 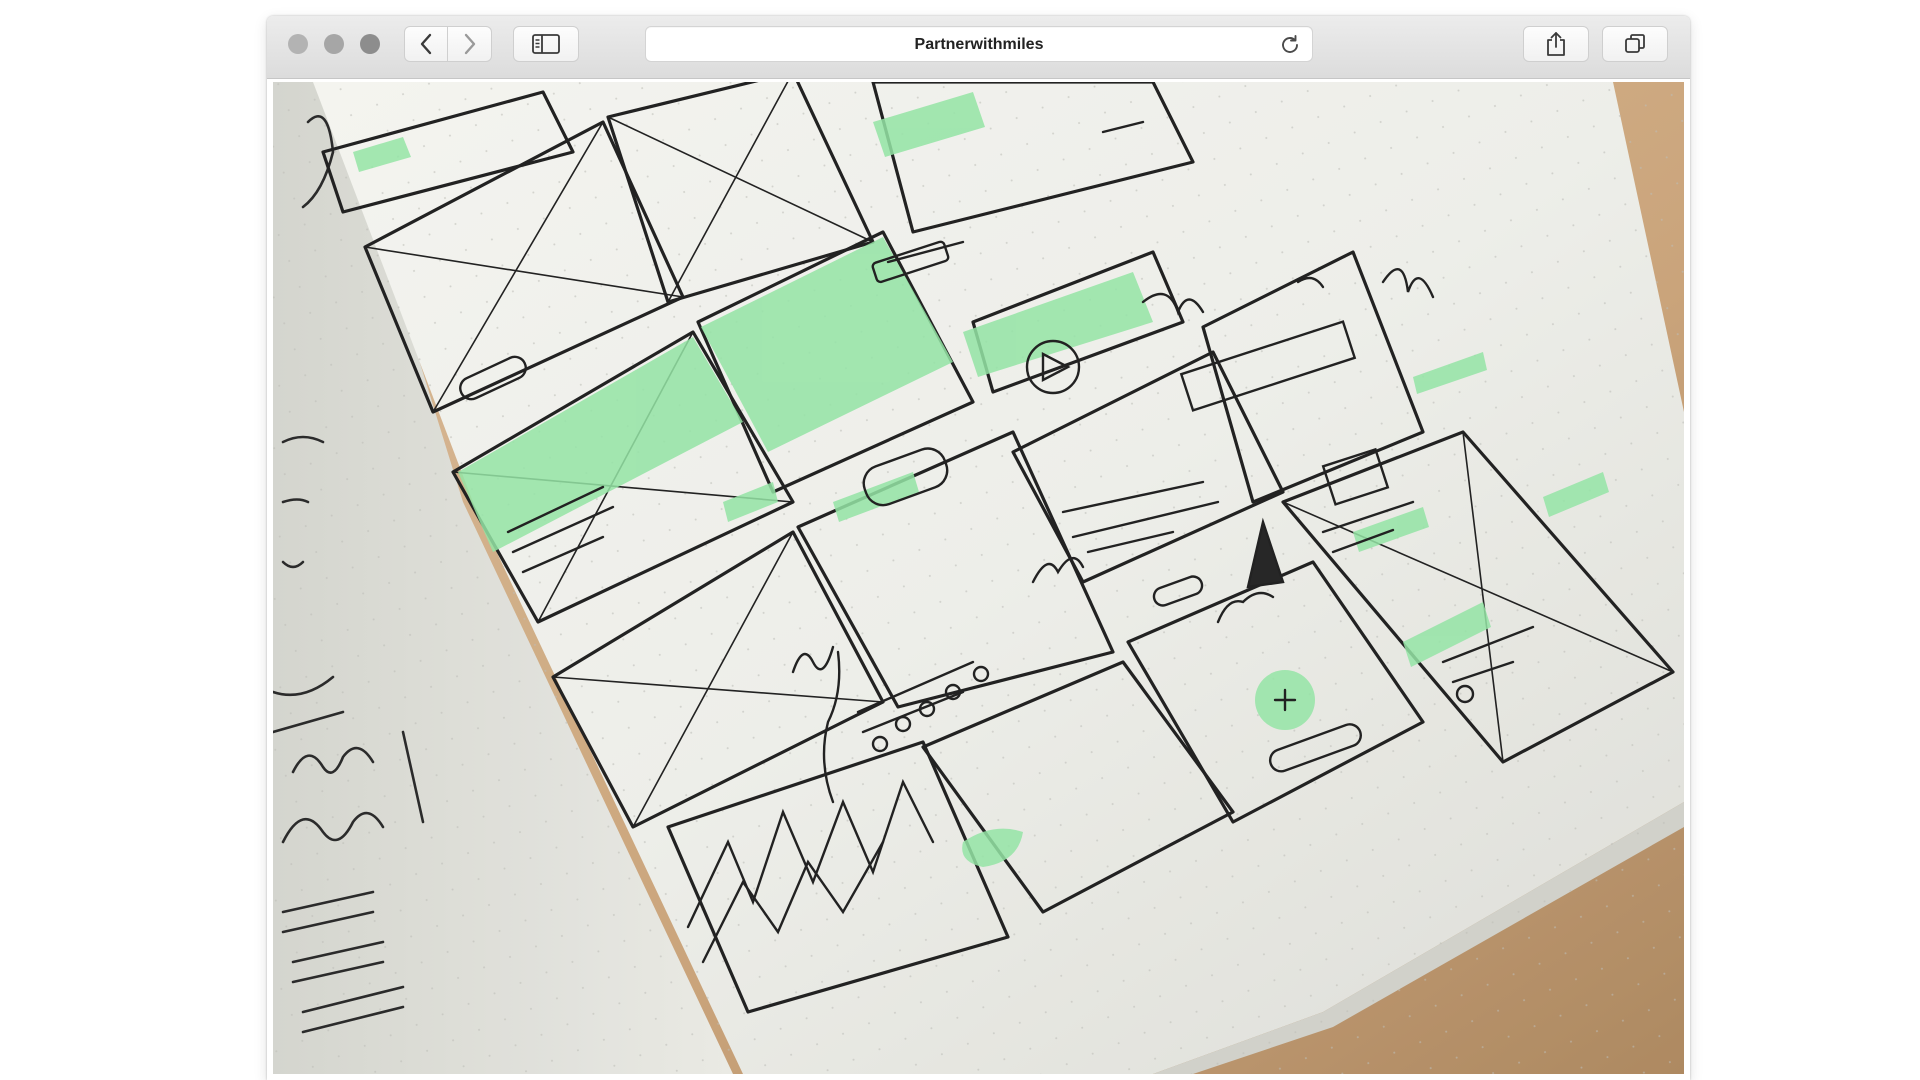 I want to click on sidebar-icon, so click(x=546, y=44).